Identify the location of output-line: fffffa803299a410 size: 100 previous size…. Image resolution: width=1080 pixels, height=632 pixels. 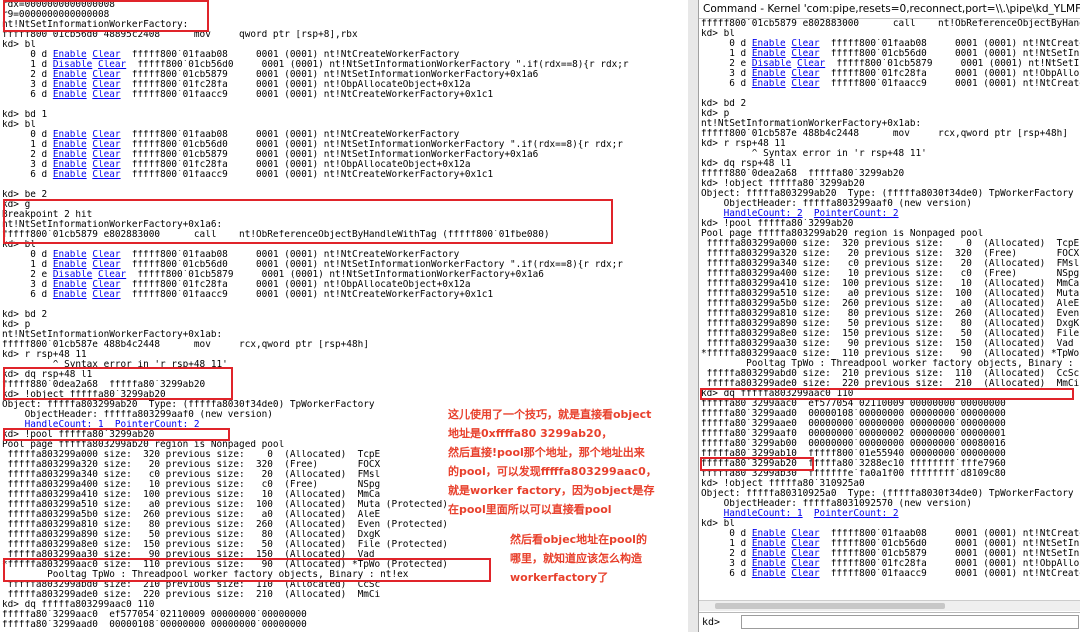
(890, 284).